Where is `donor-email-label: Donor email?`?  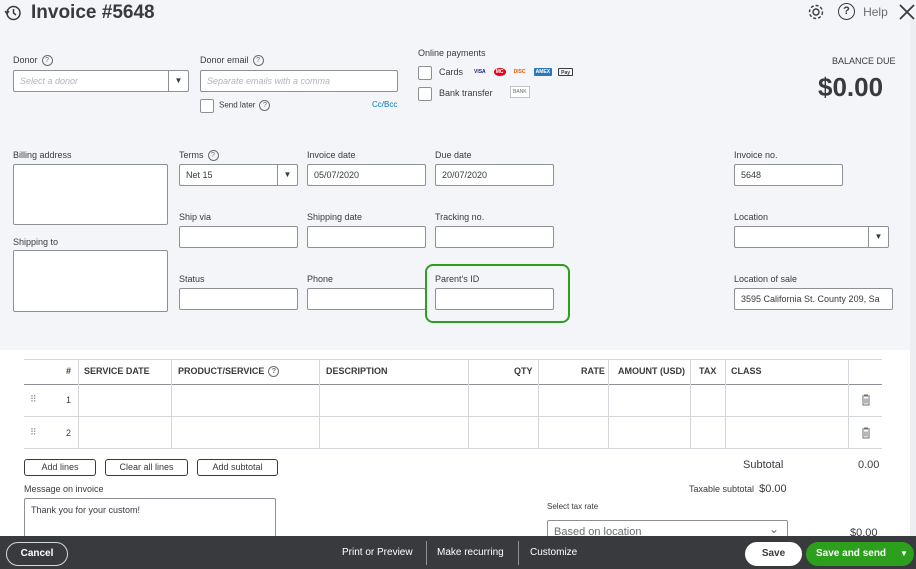 donor-email-label: Donor email? is located at coordinates (232, 61).